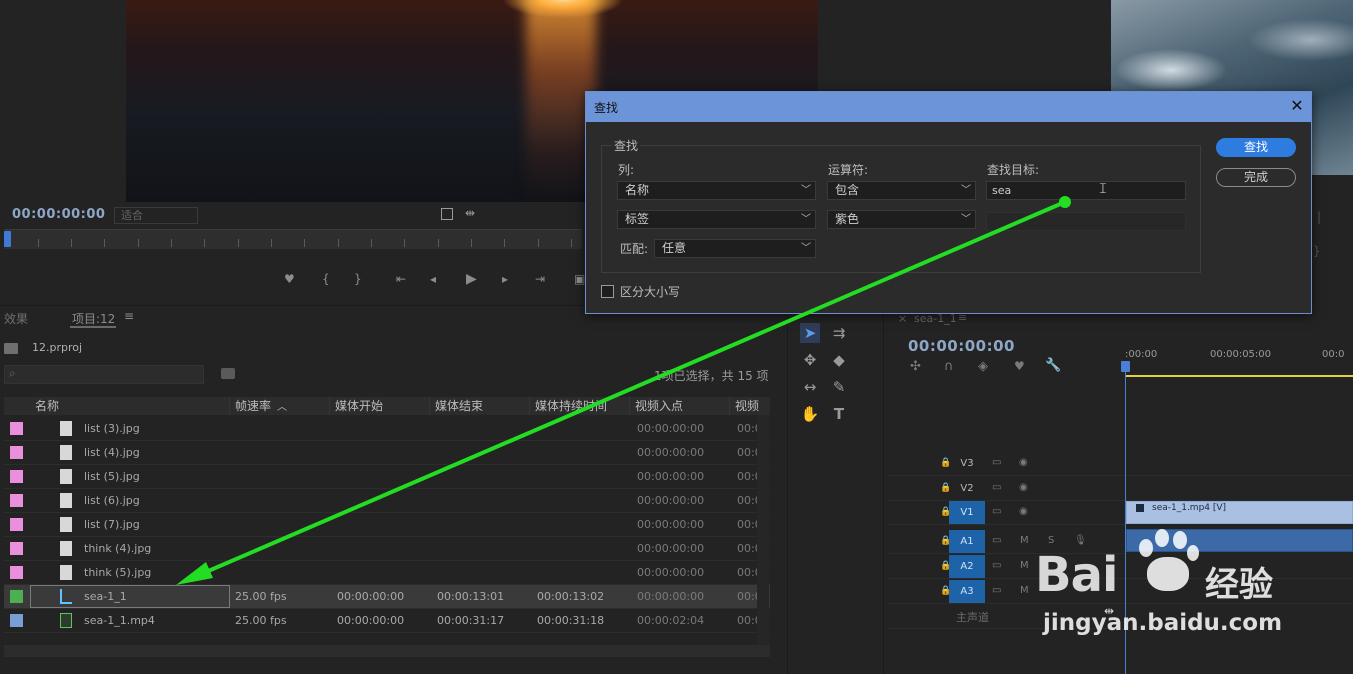 The height and width of the screenshot is (674, 1353). I want to click on track-name-v2: V2, so click(967, 488).